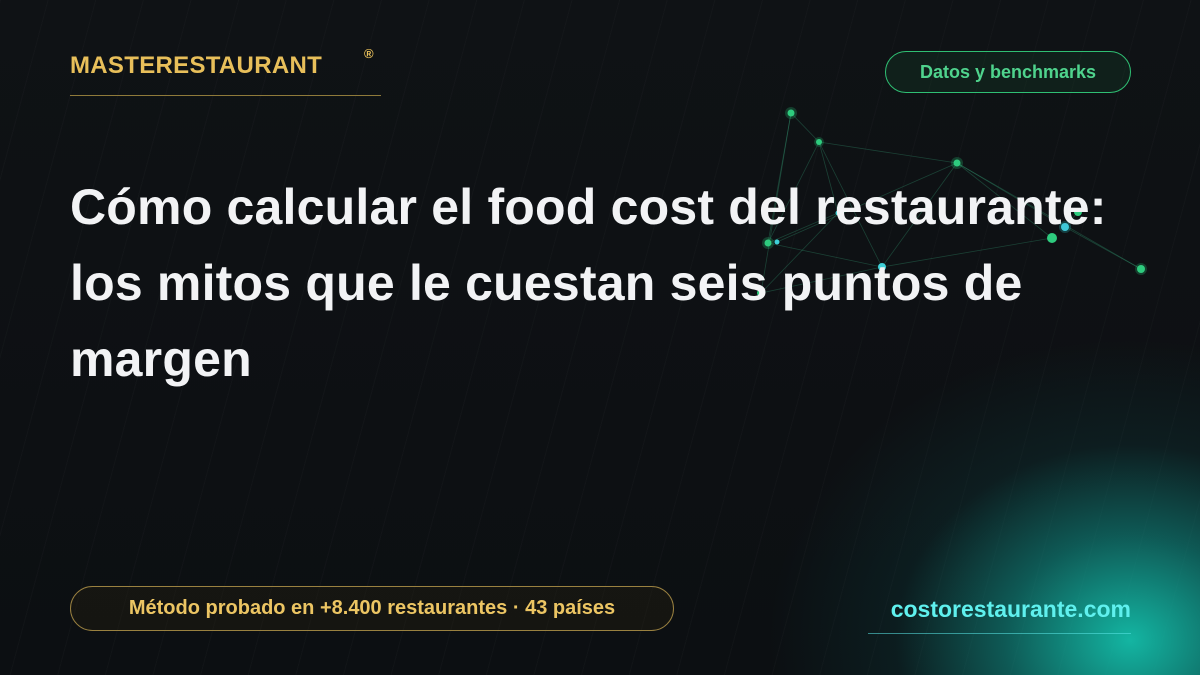  What do you see at coordinates (369, 53) in the screenshot?
I see `registered-trademark-icon: ®` at bounding box center [369, 53].